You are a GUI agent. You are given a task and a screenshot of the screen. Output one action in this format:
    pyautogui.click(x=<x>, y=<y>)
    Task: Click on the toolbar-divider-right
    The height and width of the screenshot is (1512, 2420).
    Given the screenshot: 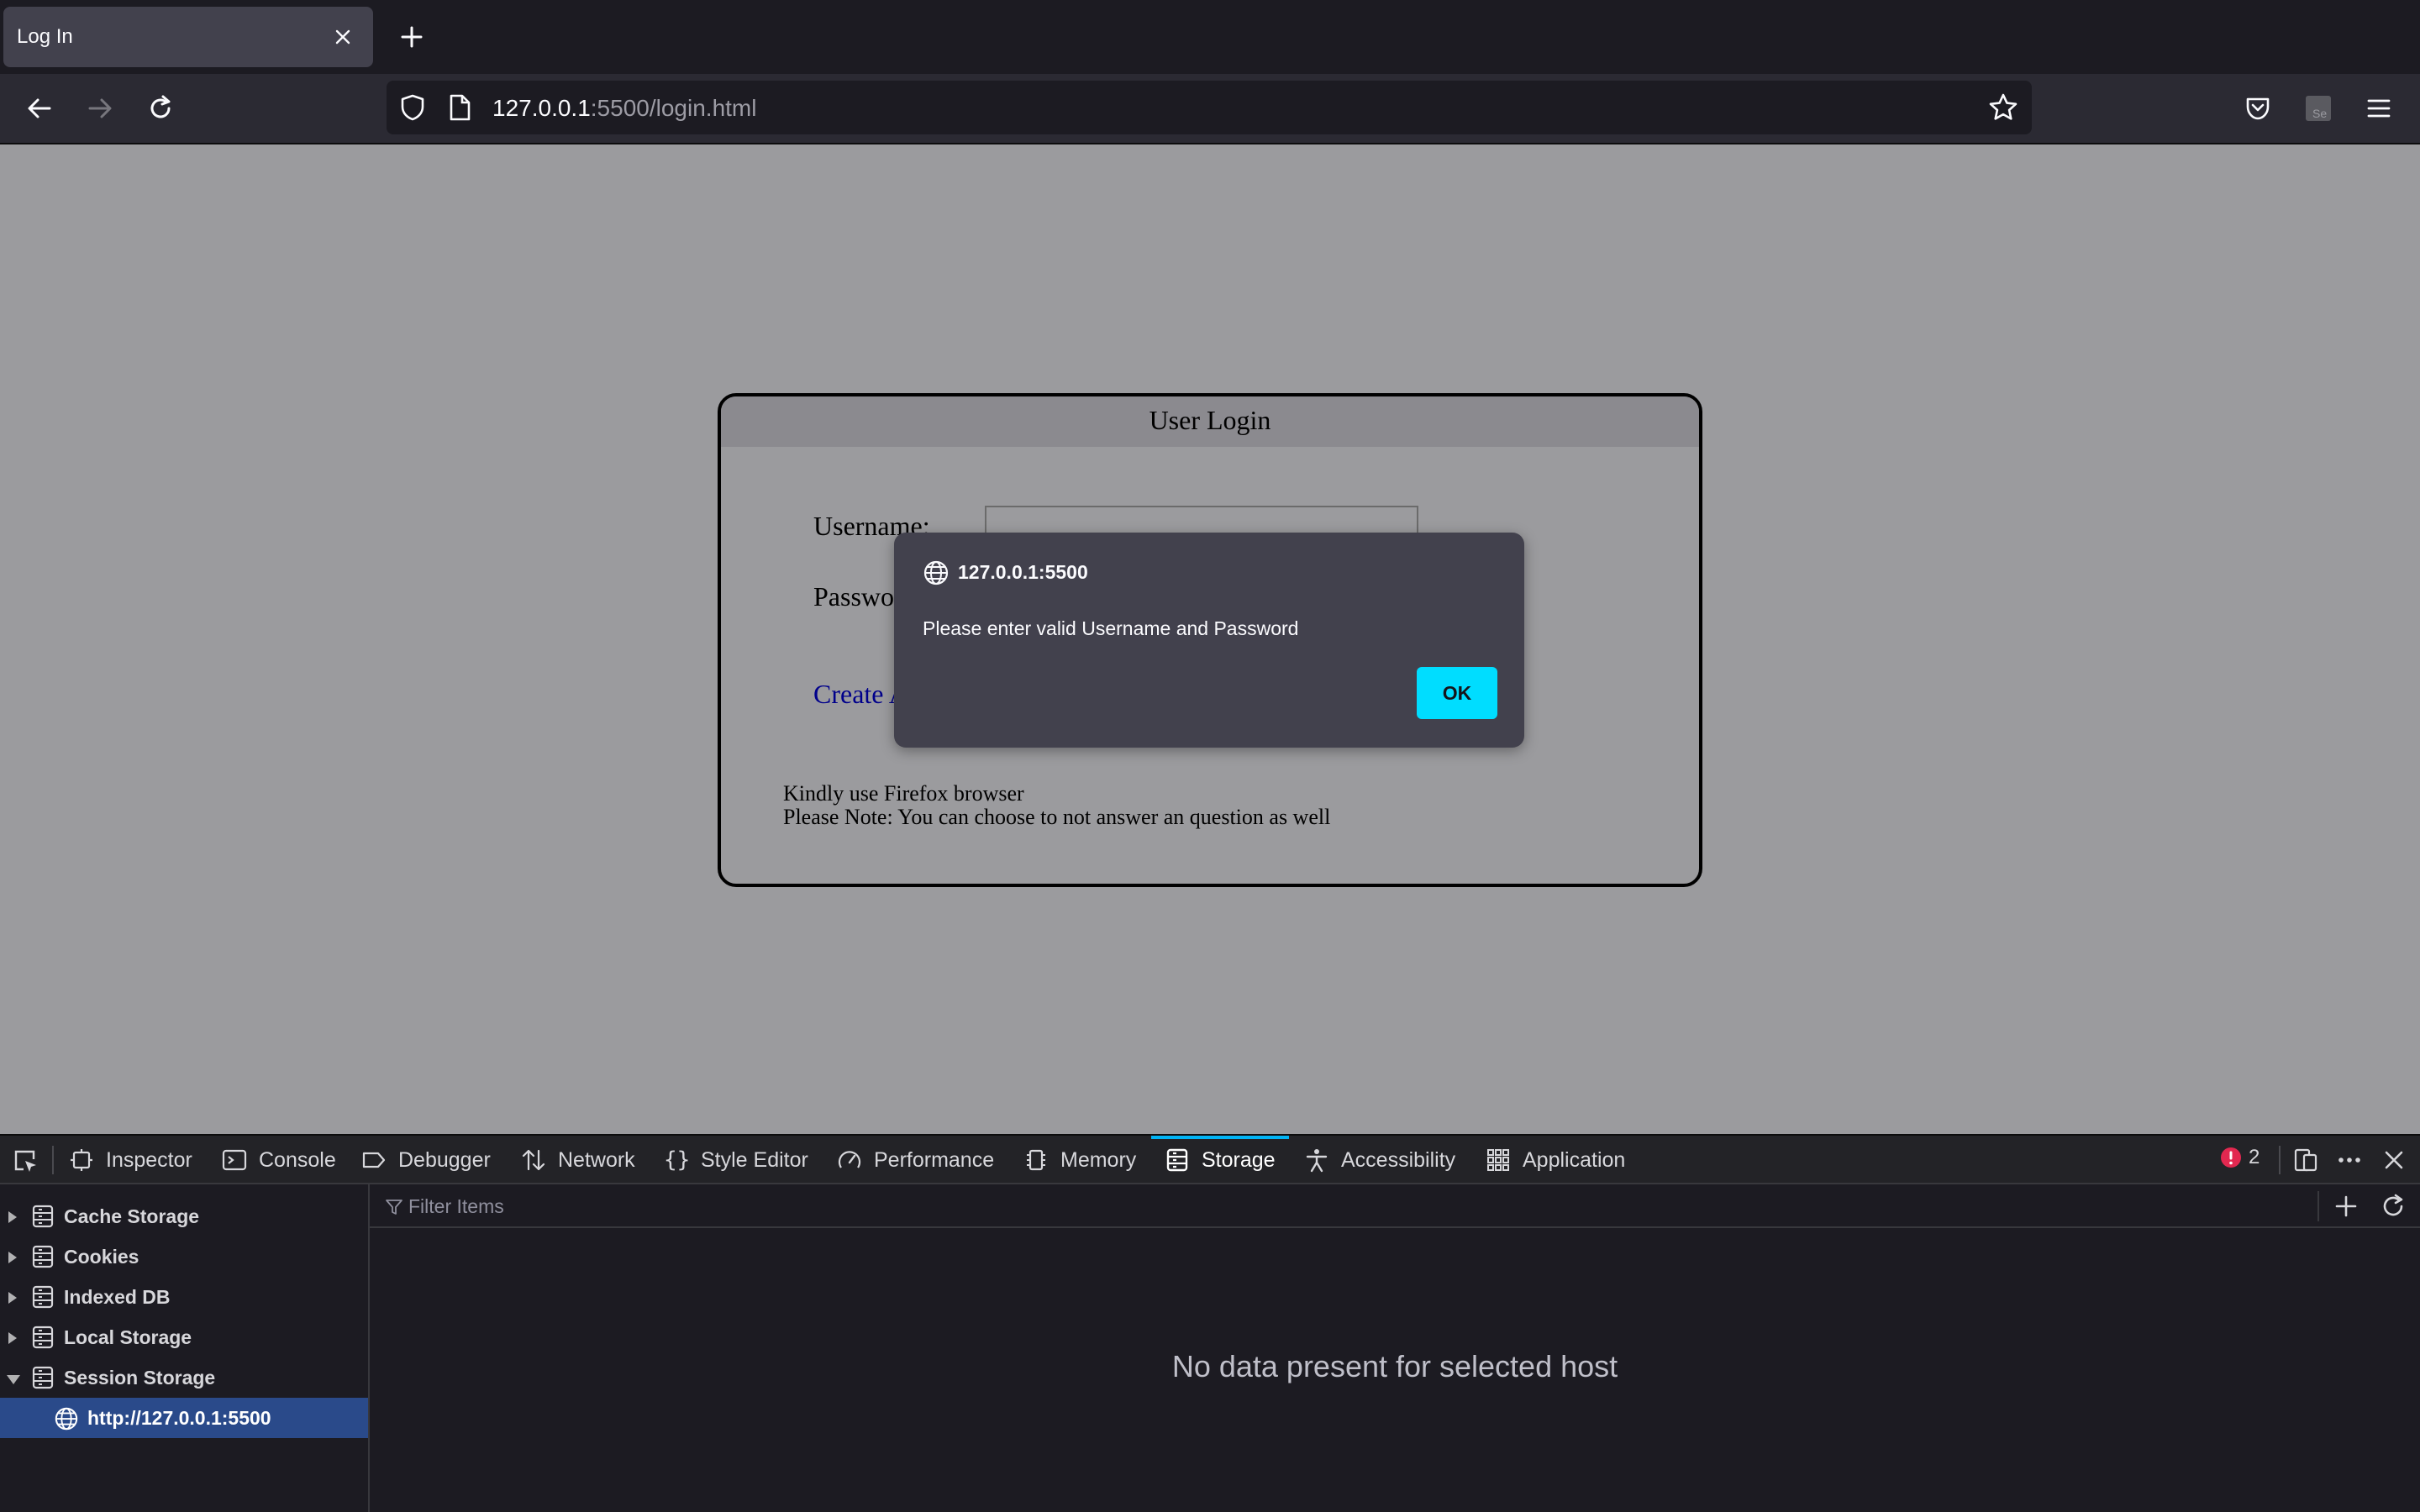 What is the action you would take?
    pyautogui.click(x=2280, y=1160)
    